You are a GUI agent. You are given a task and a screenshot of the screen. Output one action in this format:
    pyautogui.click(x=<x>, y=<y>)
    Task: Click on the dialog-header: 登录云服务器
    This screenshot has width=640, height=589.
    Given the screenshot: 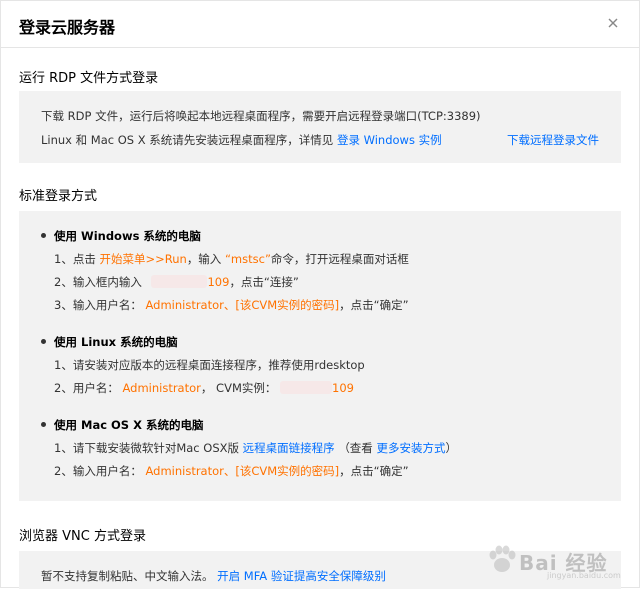 What is the action you would take?
    pyautogui.click(x=320, y=24)
    